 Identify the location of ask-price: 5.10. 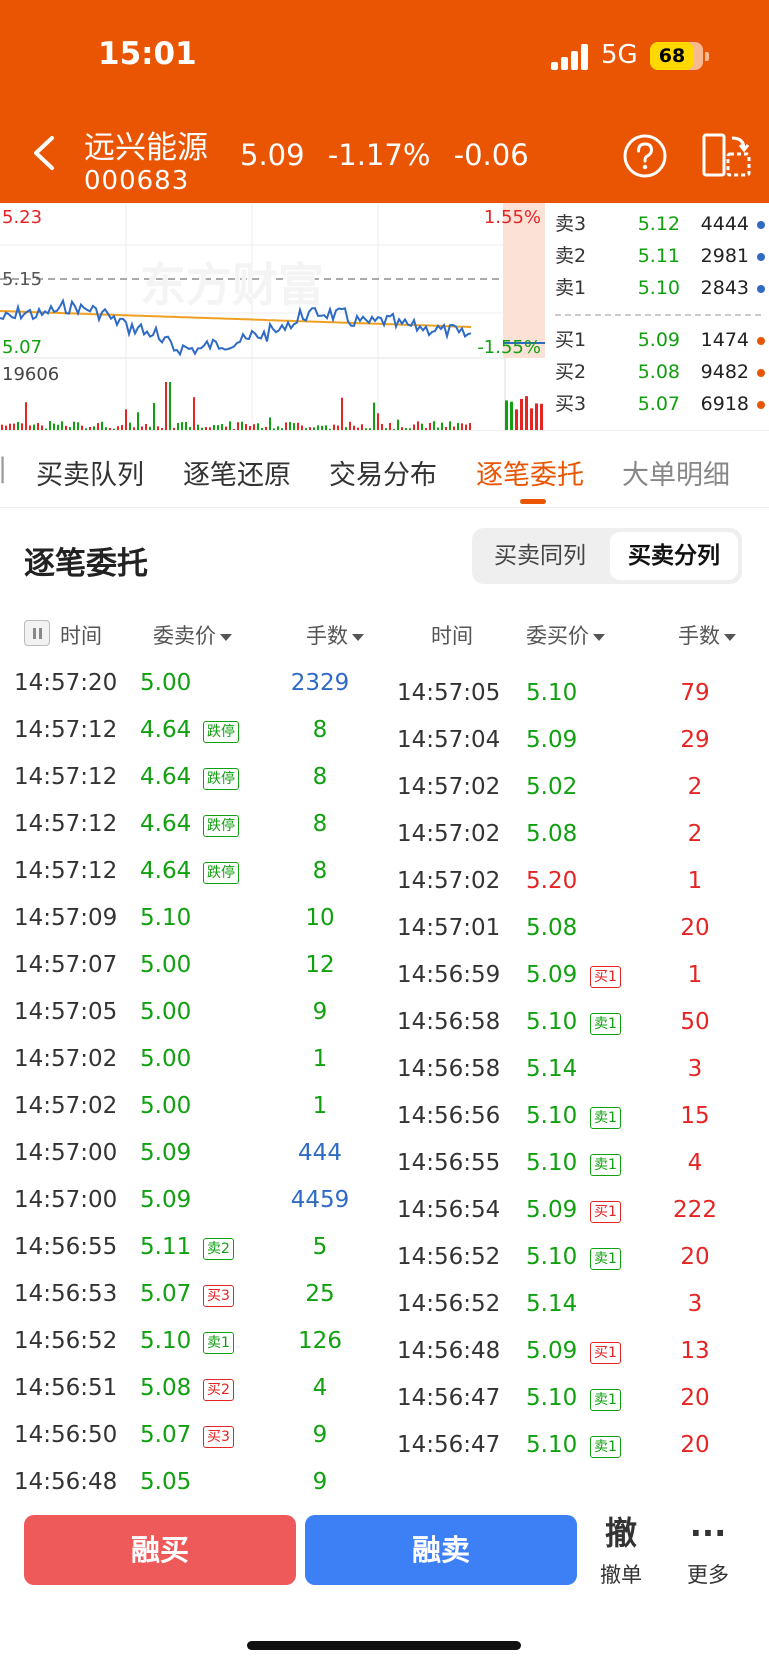
(658, 288).